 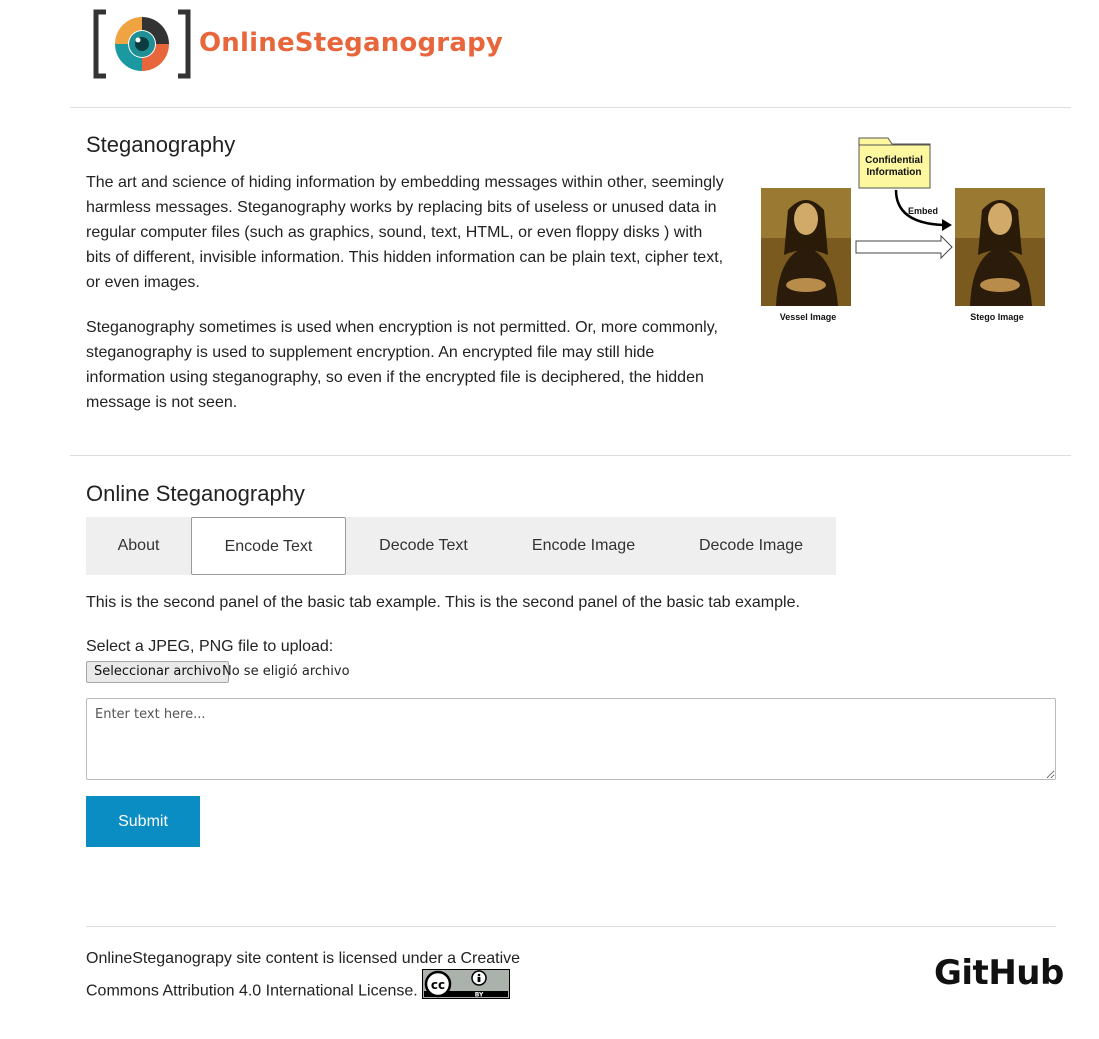 What do you see at coordinates (923, 211) in the screenshot?
I see `embed-label: Embed` at bounding box center [923, 211].